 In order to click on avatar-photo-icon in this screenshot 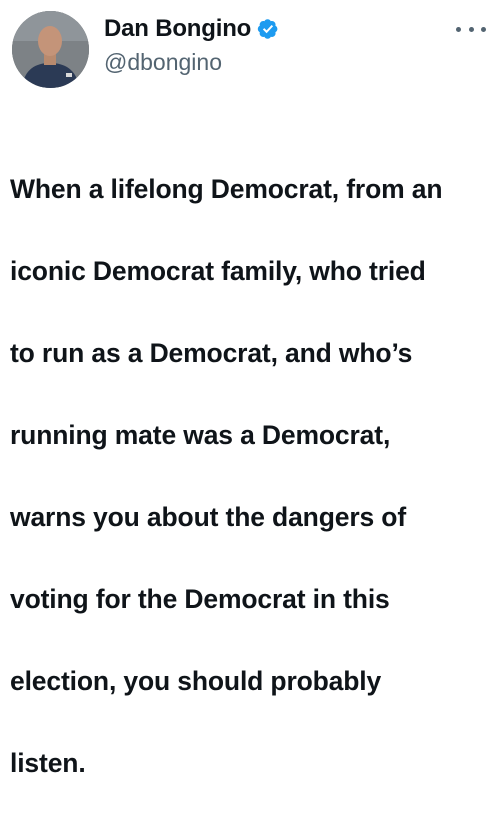, I will do `click(50, 49)`.